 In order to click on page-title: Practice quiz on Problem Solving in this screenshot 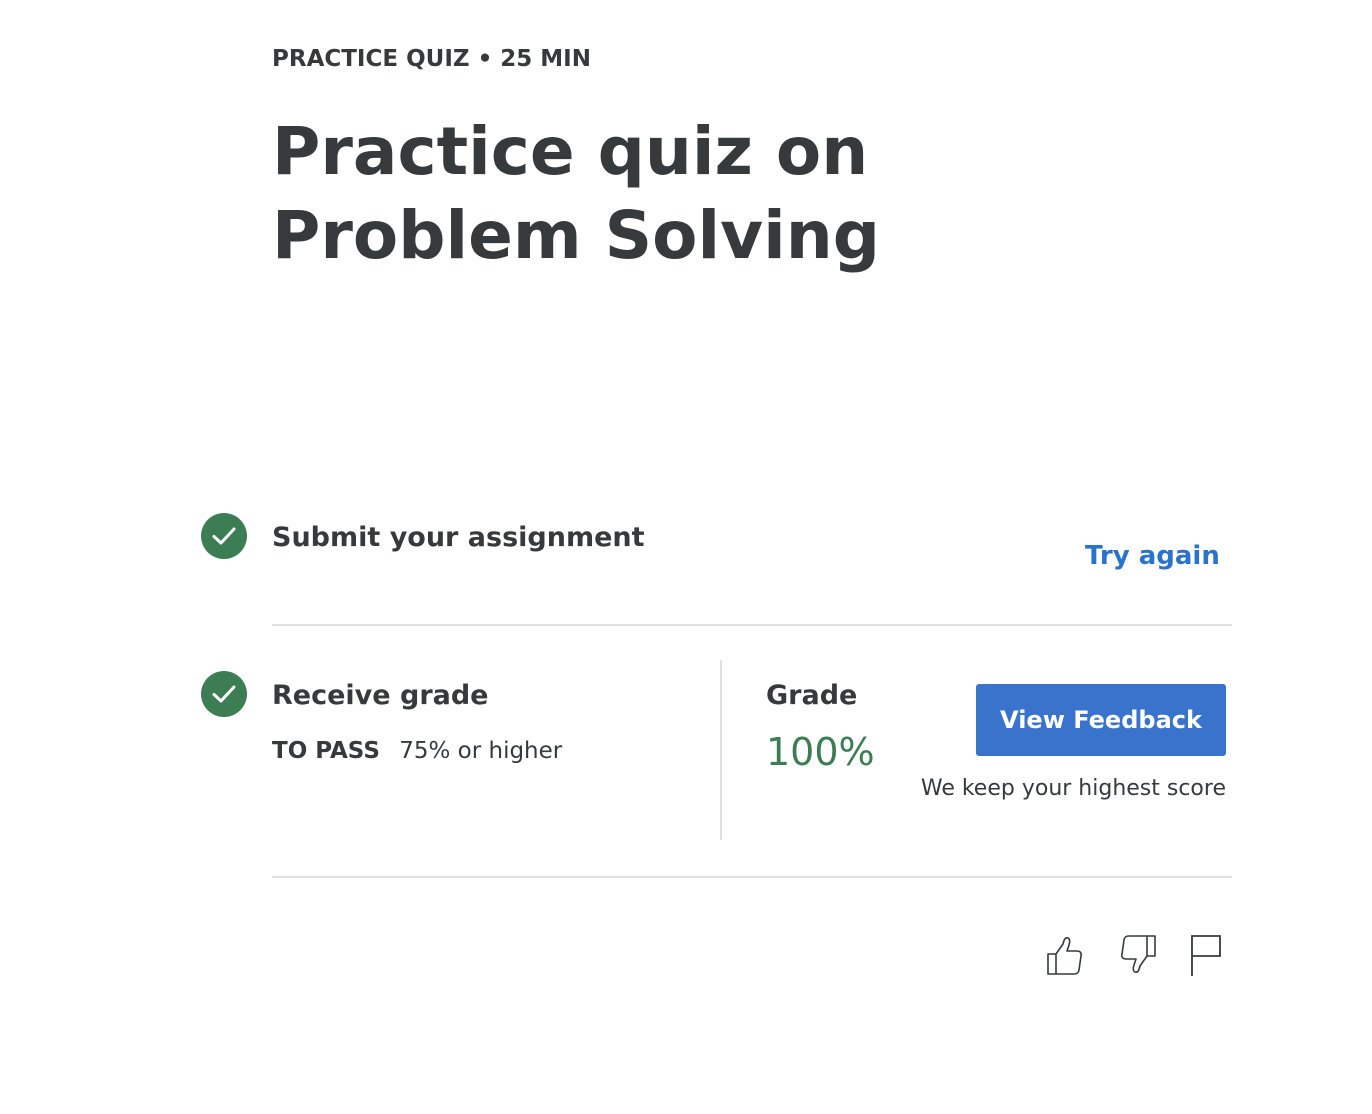, I will do `click(576, 193)`.